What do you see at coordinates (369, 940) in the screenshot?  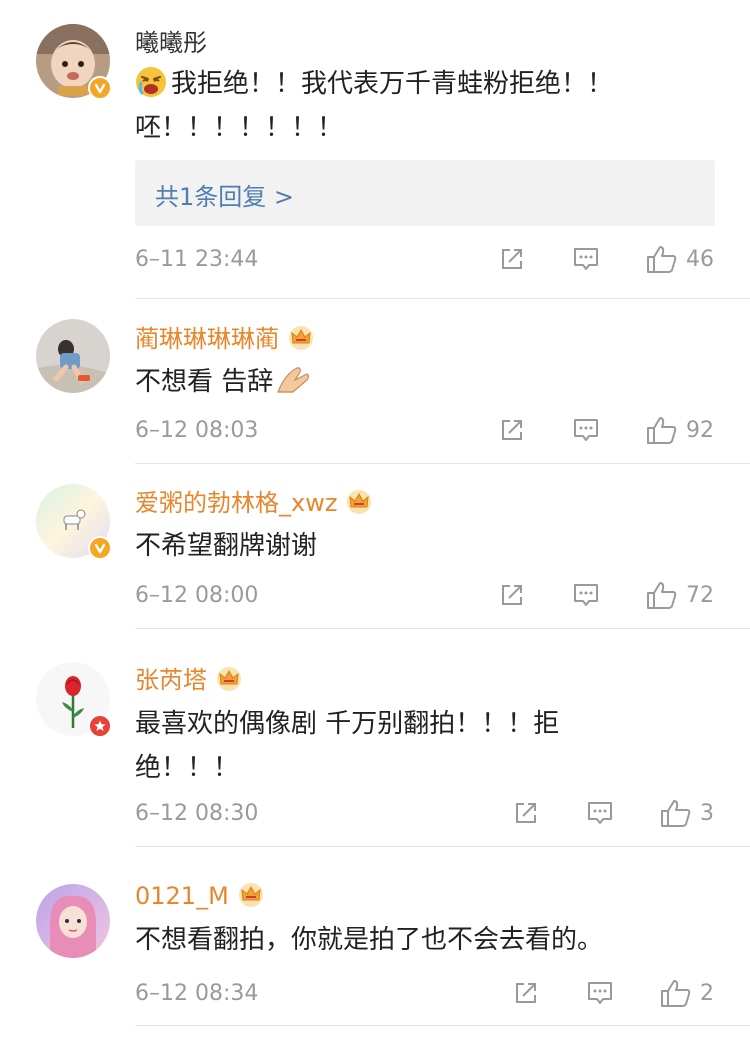 I see `comment-text: 不想看翻拍，你就是拍了也不会去看的。` at bounding box center [369, 940].